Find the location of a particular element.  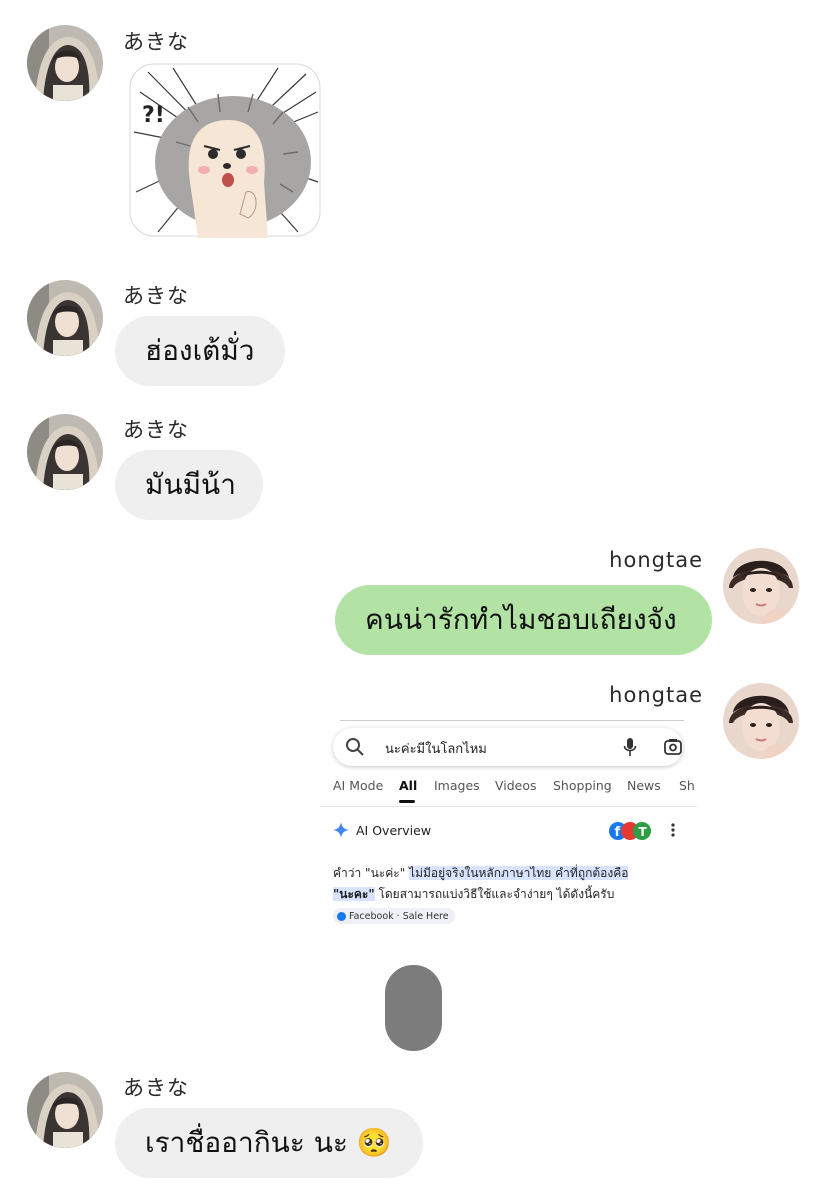

tab: Images is located at coordinates (457, 785).